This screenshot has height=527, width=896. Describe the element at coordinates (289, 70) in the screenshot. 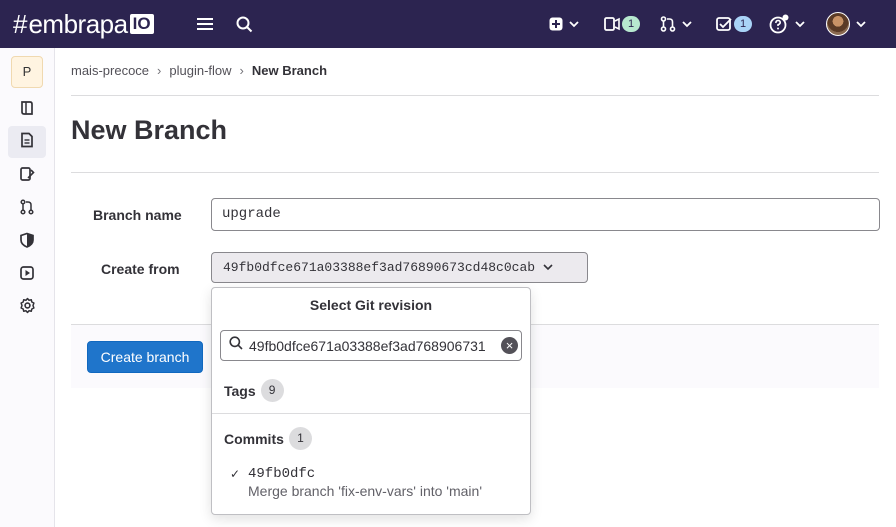

I see `breadcrumb-current: New Branch` at that location.